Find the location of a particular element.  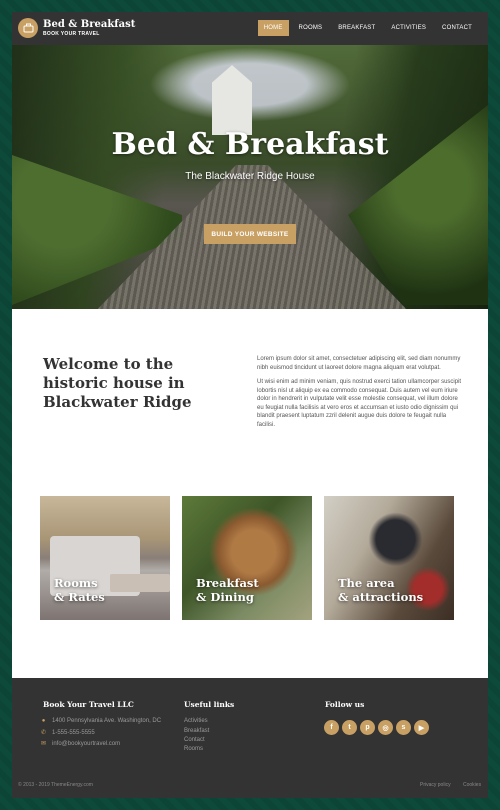

twitter-icon: t is located at coordinates (349, 727).